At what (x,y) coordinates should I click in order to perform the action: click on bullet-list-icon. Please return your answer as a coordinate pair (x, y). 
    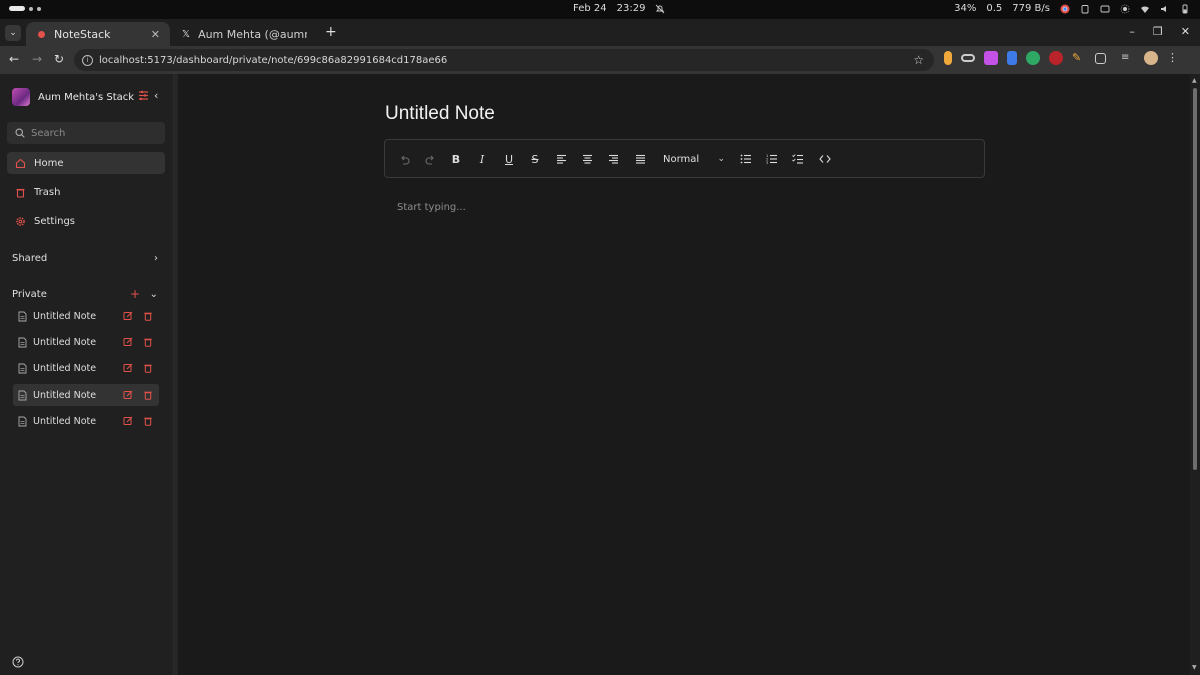
    Looking at the image, I should click on (746, 159).